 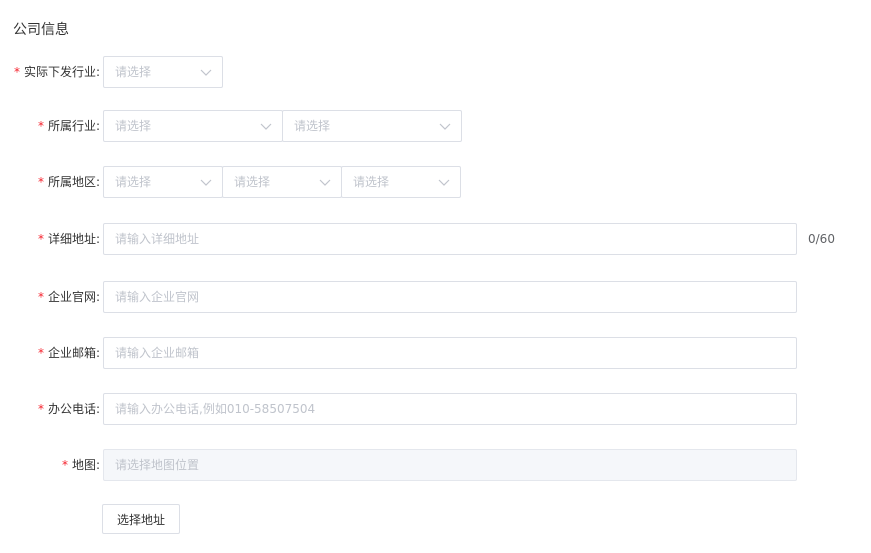 I want to click on input-placeholder: 请输入详细地址, so click(x=157, y=239).